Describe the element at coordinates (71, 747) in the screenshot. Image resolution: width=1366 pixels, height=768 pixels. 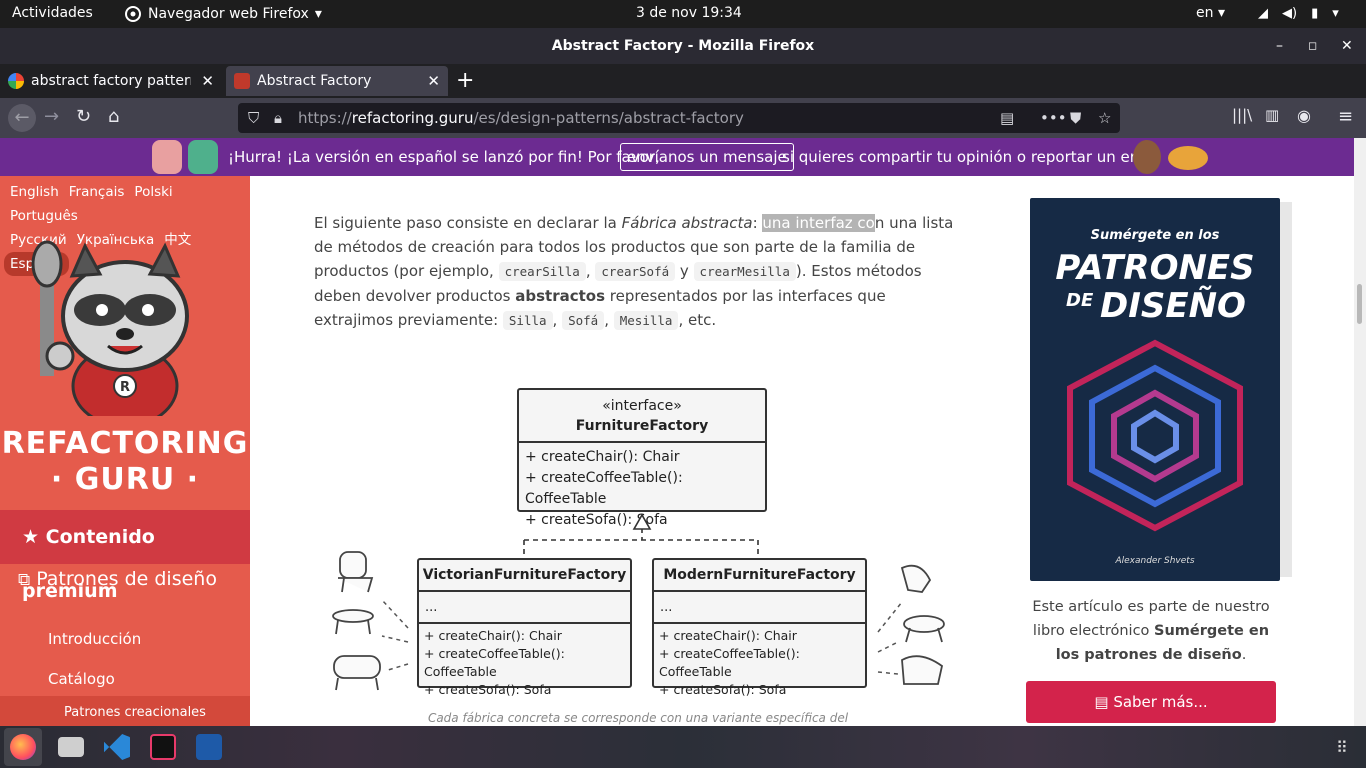
I see `files-dock-icon` at that location.